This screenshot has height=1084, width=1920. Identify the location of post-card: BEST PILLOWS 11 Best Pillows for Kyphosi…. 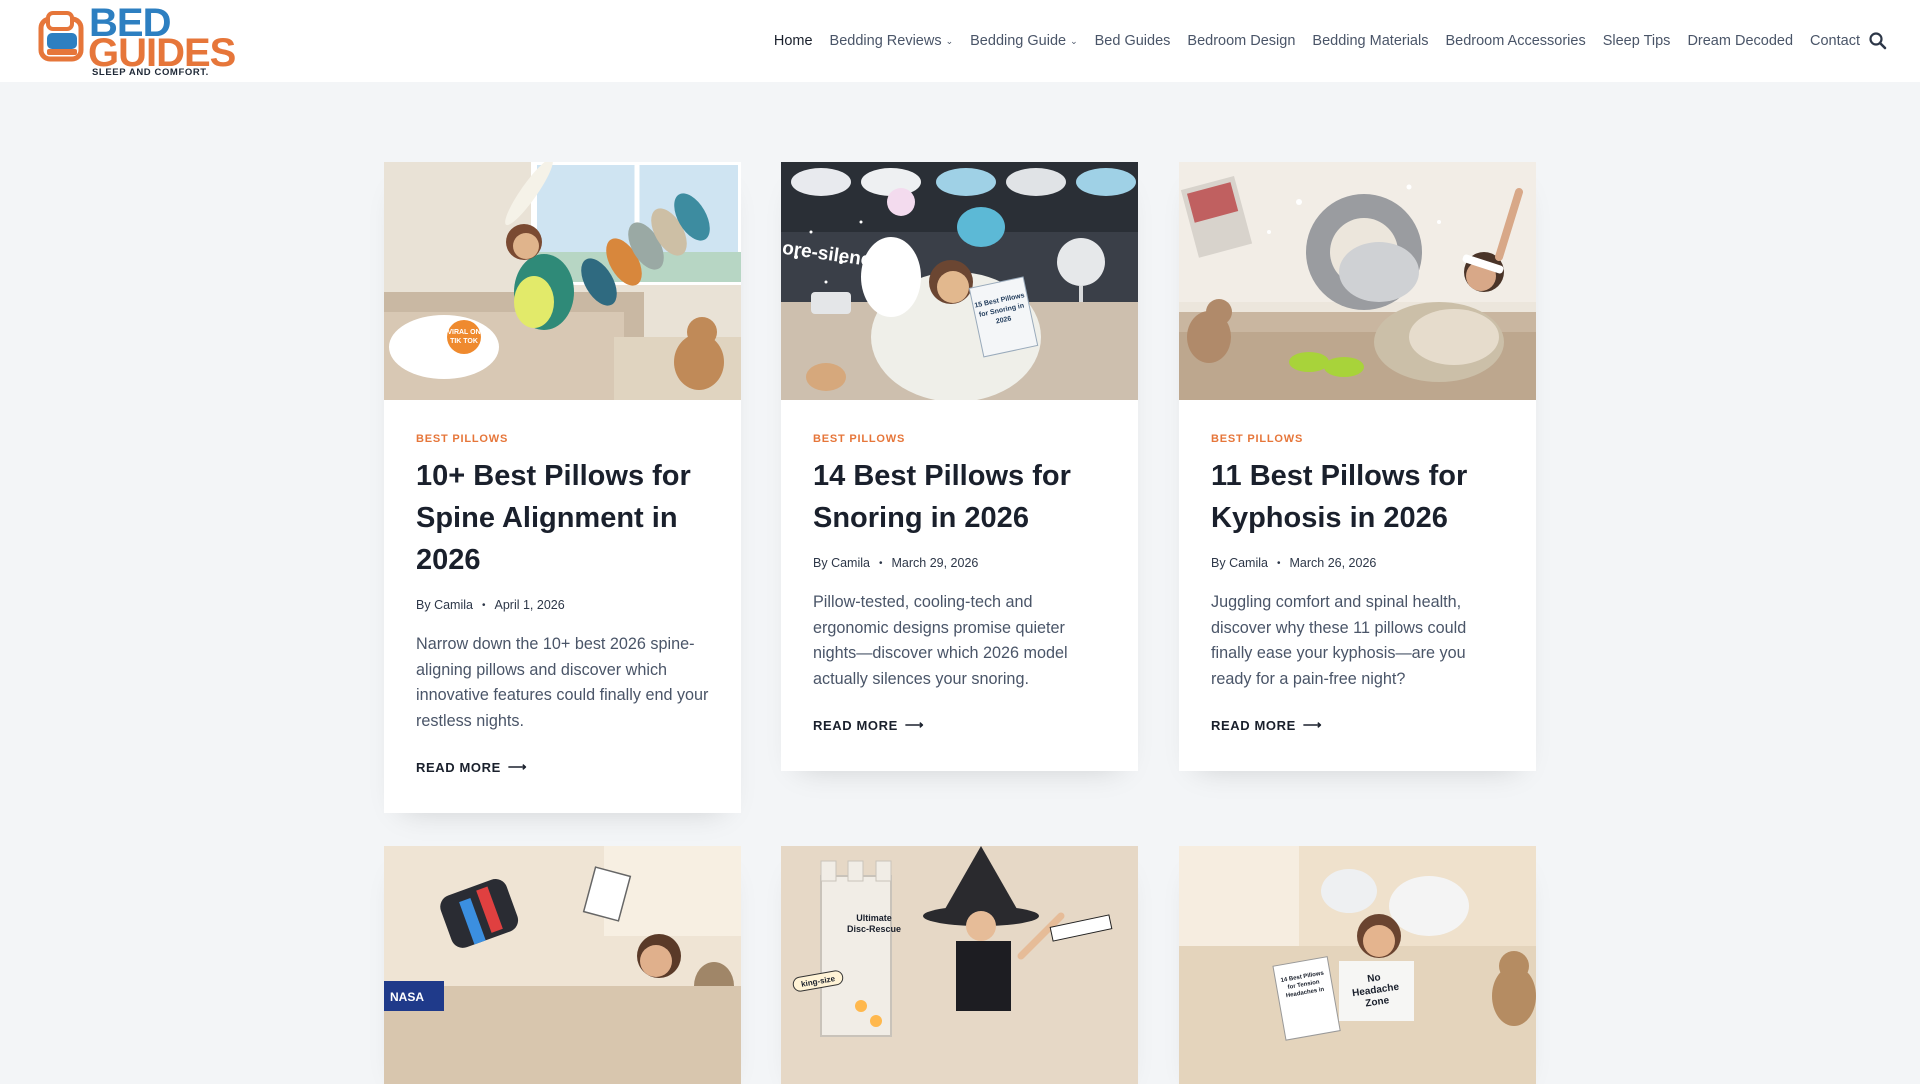
(1357, 466).